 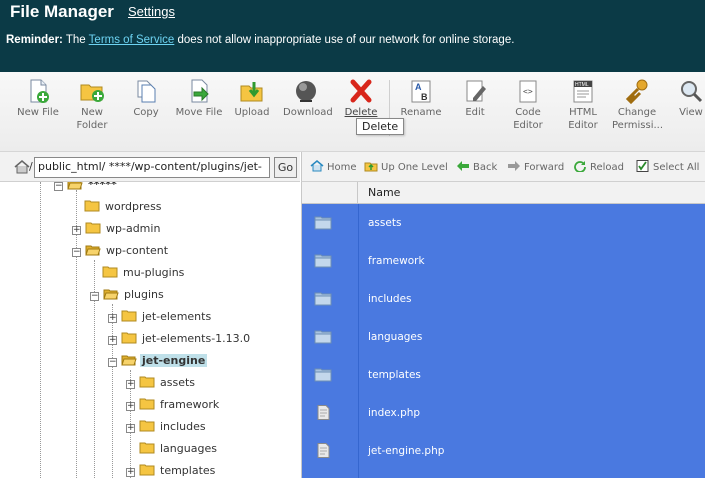 What do you see at coordinates (361, 91) in the screenshot?
I see `delete-icon` at bounding box center [361, 91].